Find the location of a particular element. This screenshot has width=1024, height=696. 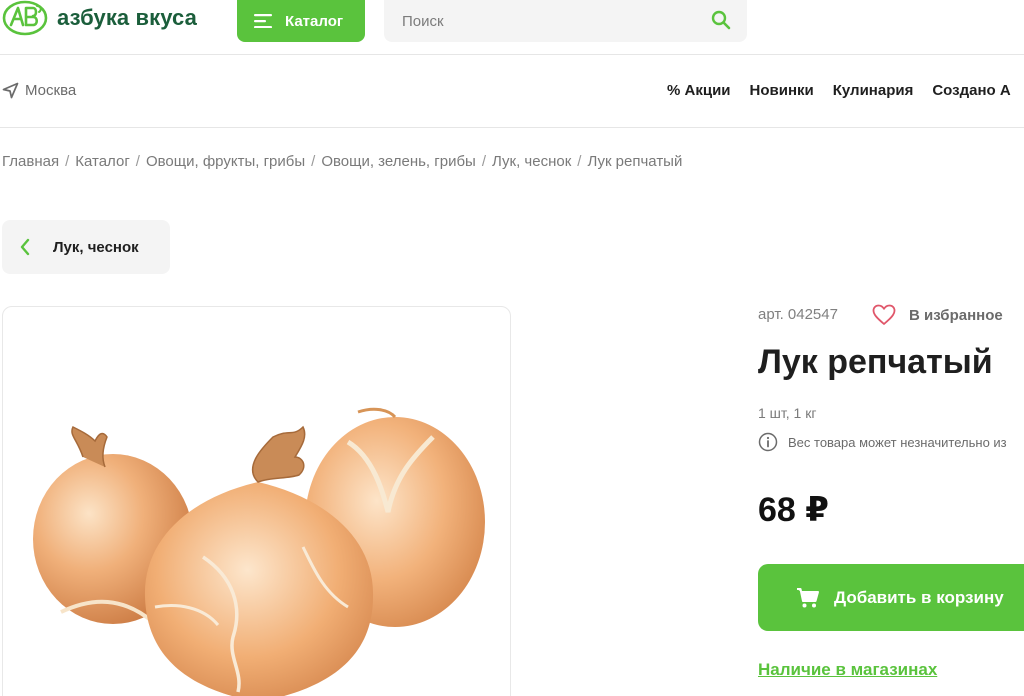

breadcrumb-onion-garlic: Лук, чеснок is located at coordinates (531, 161).